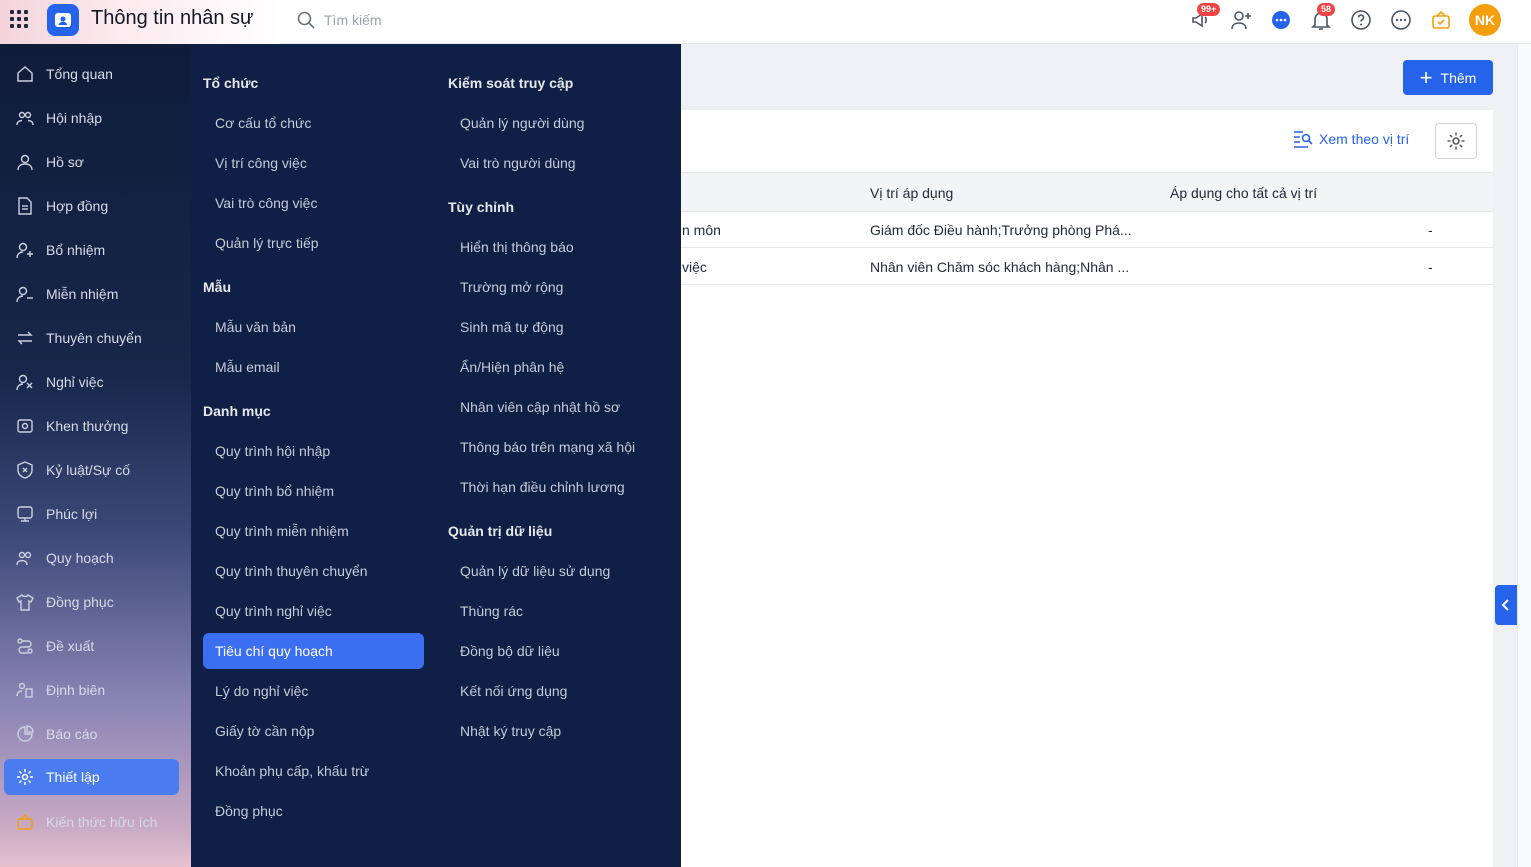  Describe the element at coordinates (313, 451) in the screenshot. I see `menu-item-quy-trinh-hoi-nhap: Quy trình hội nhập` at that location.